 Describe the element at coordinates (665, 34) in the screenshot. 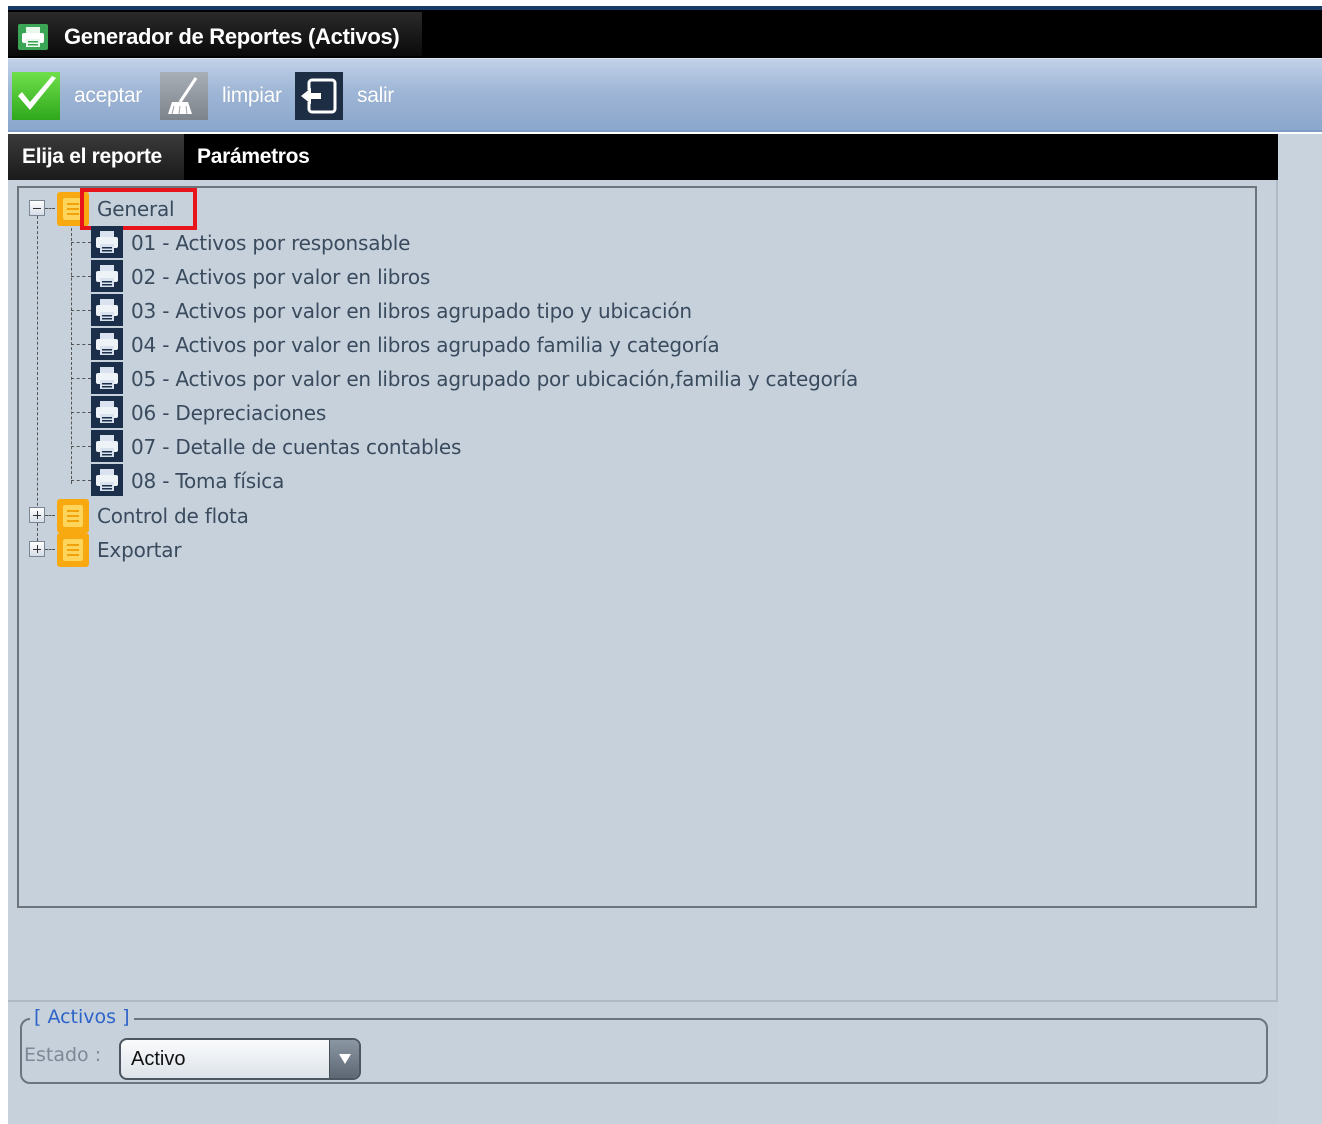

I see `title-bar: Generador de Reportes (Activos)` at that location.